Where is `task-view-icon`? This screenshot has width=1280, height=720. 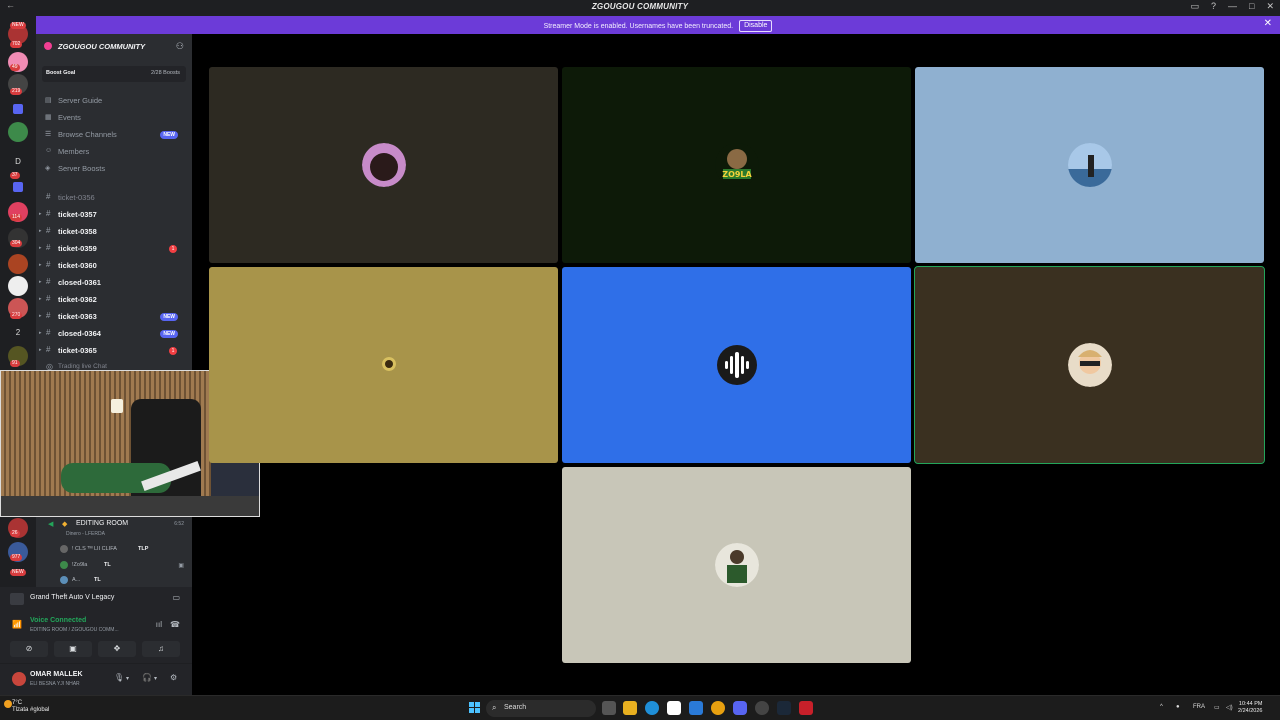
task-view-icon is located at coordinates (609, 708).